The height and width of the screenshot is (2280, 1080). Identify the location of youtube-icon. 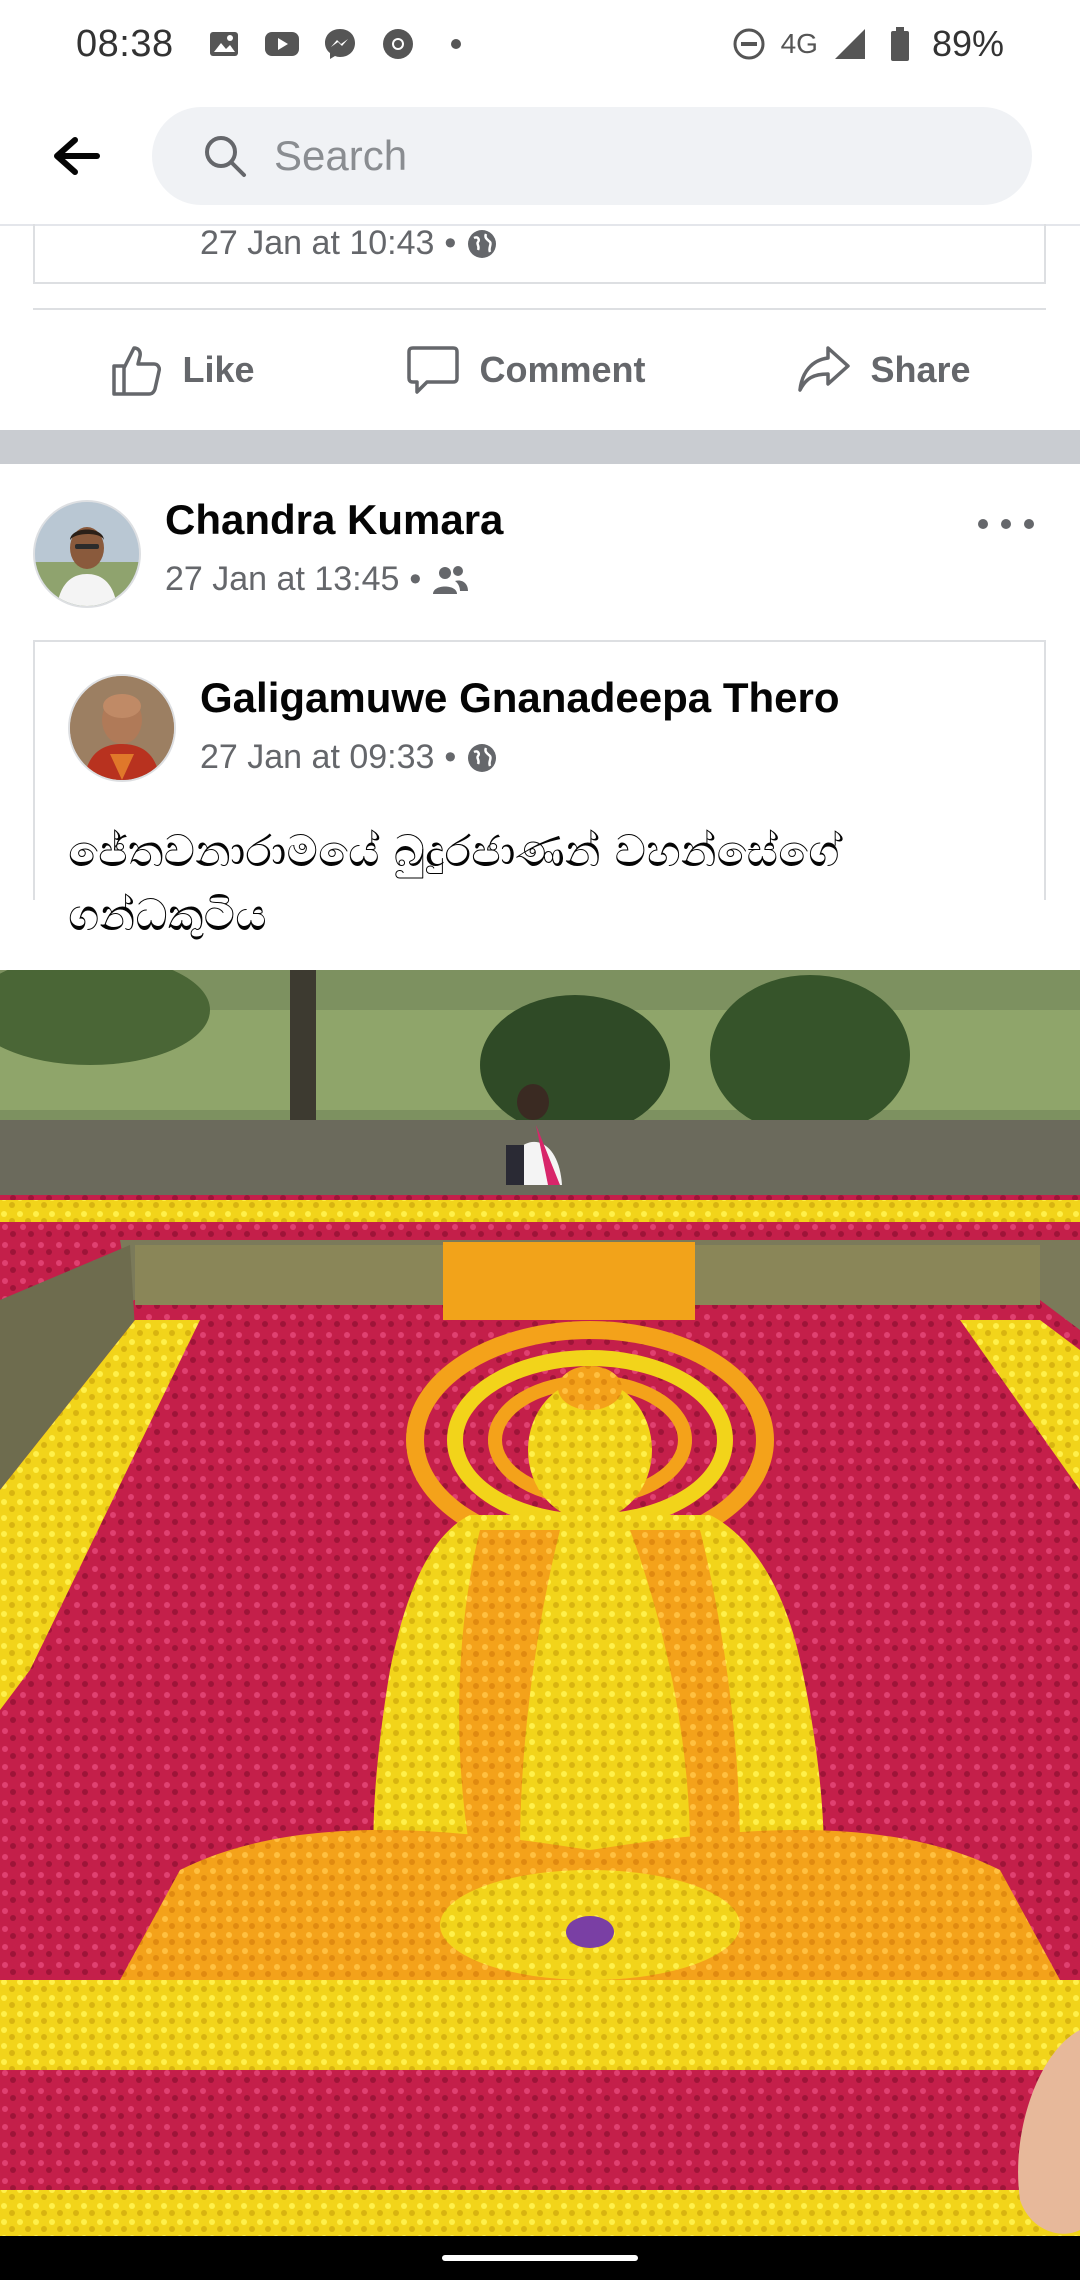
(282, 44).